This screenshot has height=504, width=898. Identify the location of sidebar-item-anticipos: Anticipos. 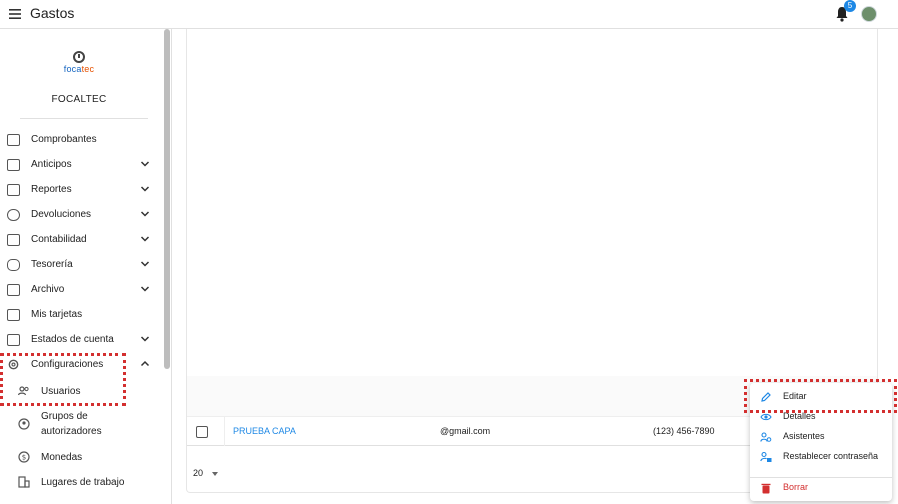
(79, 165).